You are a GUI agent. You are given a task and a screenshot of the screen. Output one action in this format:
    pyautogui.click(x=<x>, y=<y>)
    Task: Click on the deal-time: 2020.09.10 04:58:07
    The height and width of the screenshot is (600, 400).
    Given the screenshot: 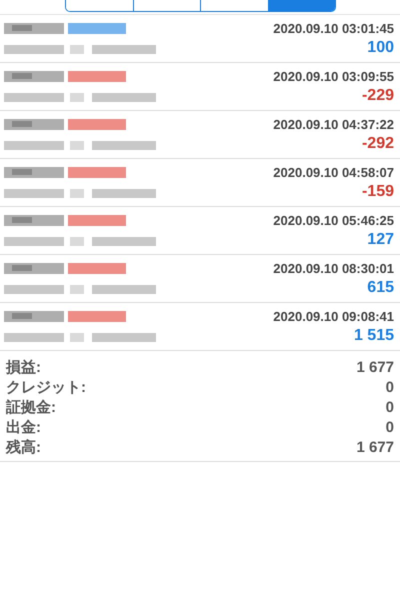 What is the action you would take?
    pyautogui.click(x=333, y=172)
    